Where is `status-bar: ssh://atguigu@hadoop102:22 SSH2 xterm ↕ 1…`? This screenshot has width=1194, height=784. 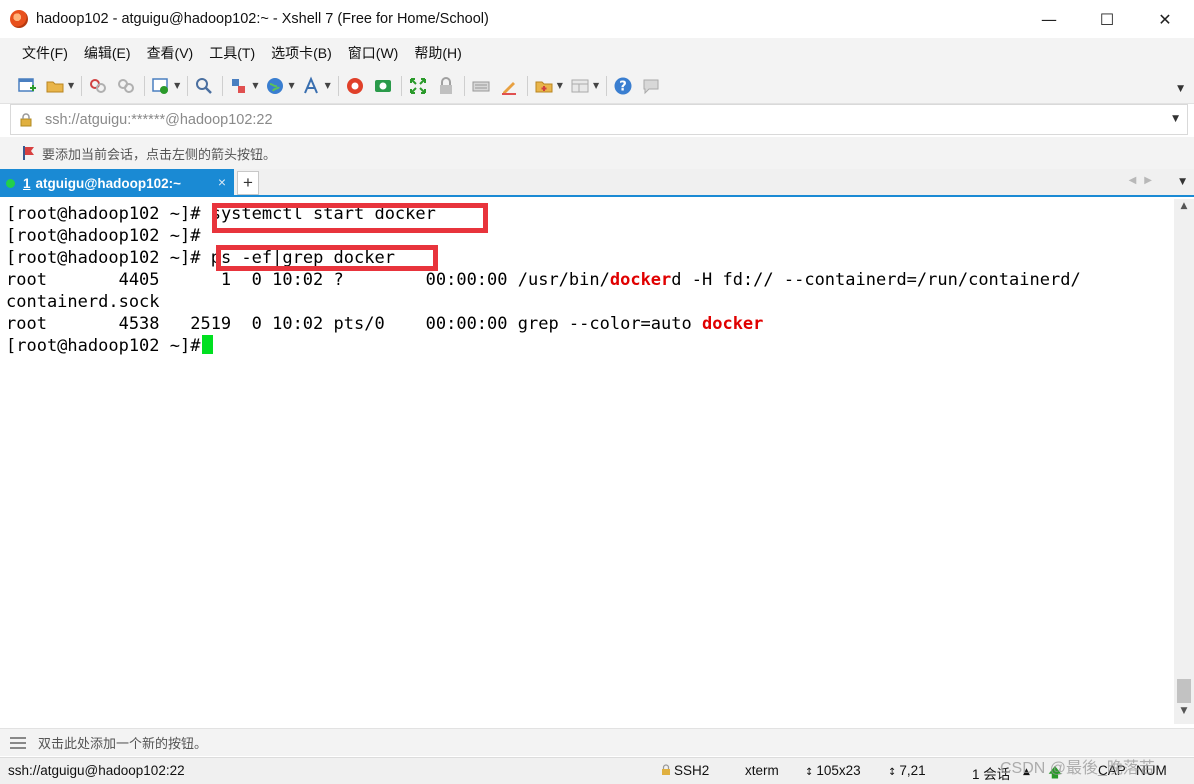
status-bar: ssh://atguigu@hadoop102:22 SSH2 xterm ↕ 1… is located at coordinates (597, 770).